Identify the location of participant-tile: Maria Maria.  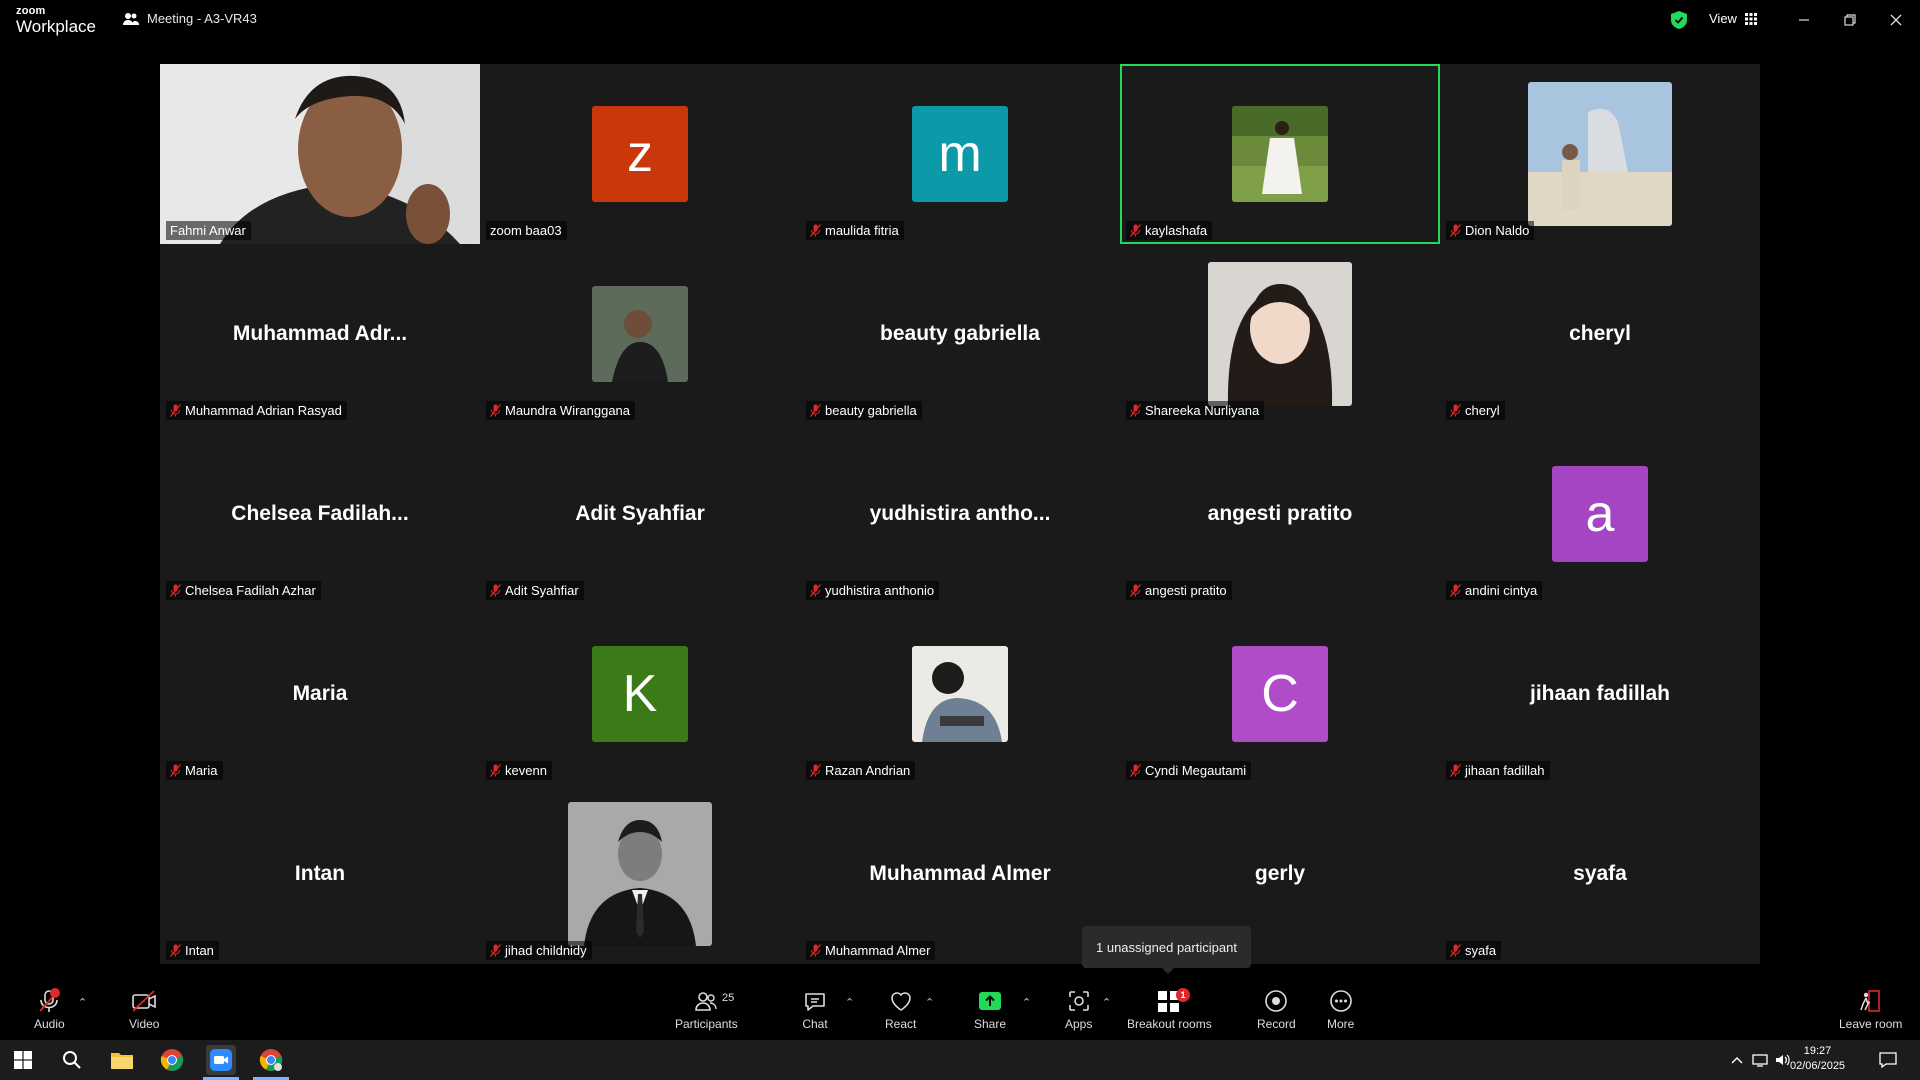
(320, 694).